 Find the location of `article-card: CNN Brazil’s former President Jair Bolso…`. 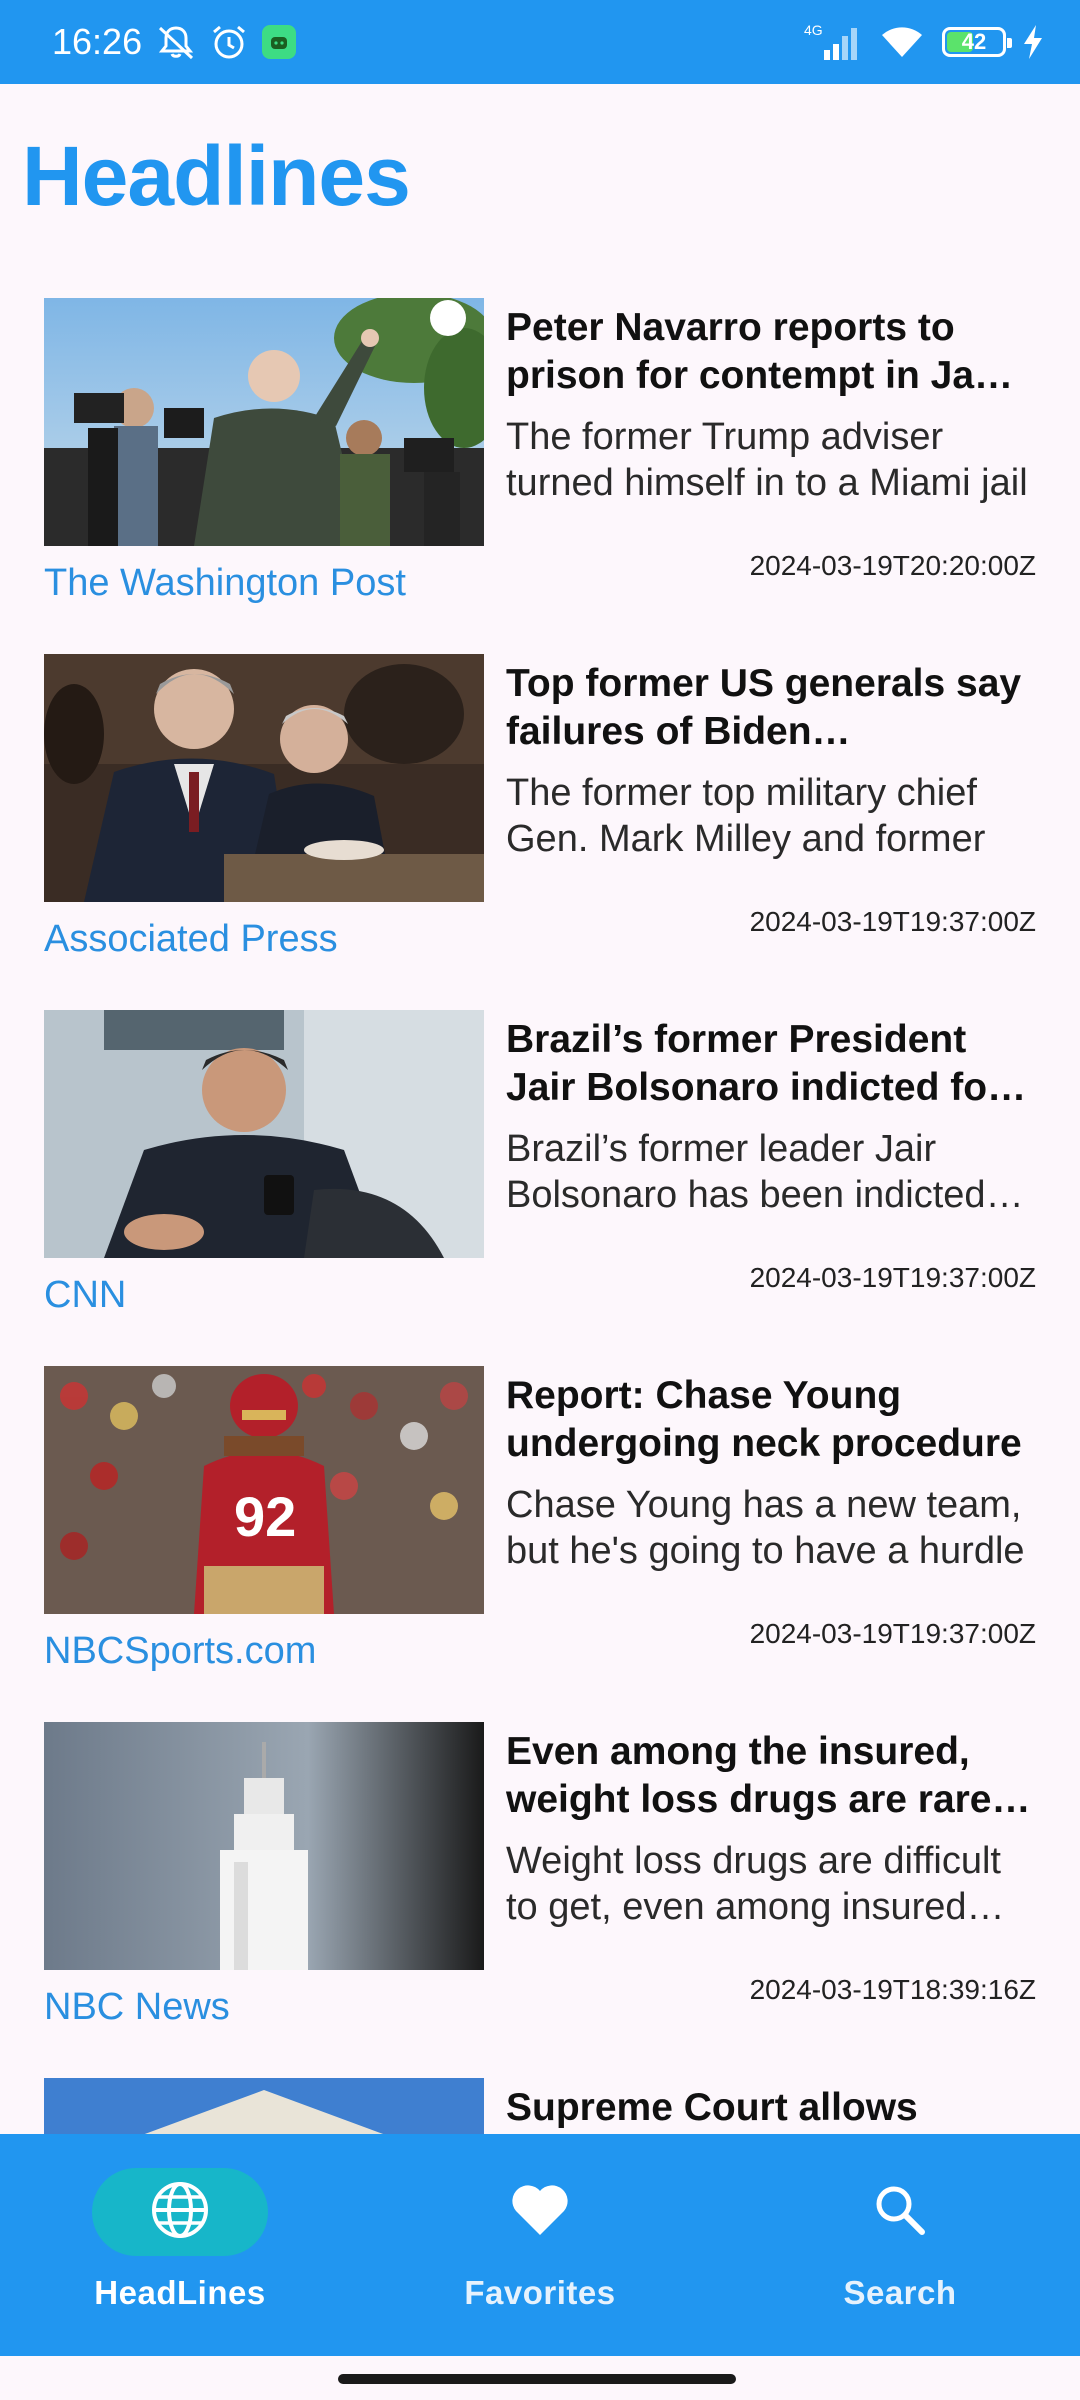

article-card: CNN Brazil’s former President Jair Bolso… is located at coordinates (540, 1188).